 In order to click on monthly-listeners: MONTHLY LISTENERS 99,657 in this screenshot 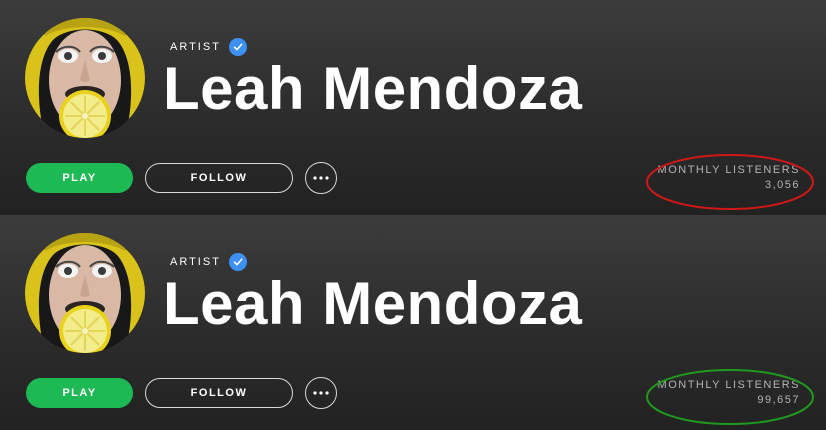, I will do `click(729, 392)`.